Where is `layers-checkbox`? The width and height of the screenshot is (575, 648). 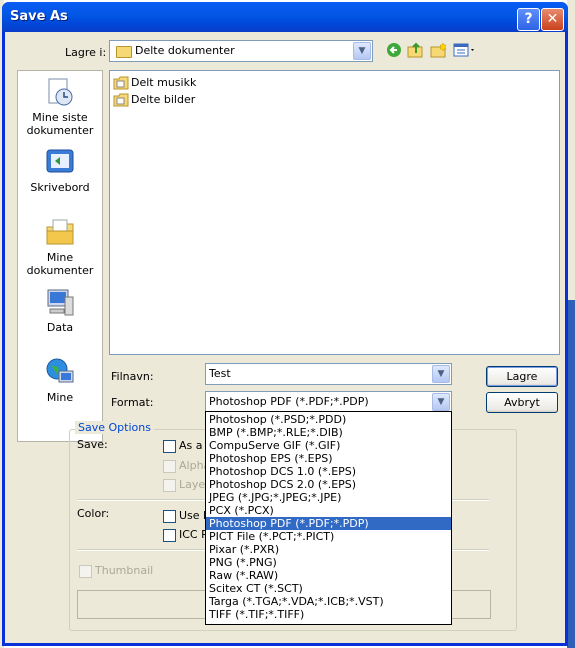
layers-checkbox is located at coordinates (169, 485).